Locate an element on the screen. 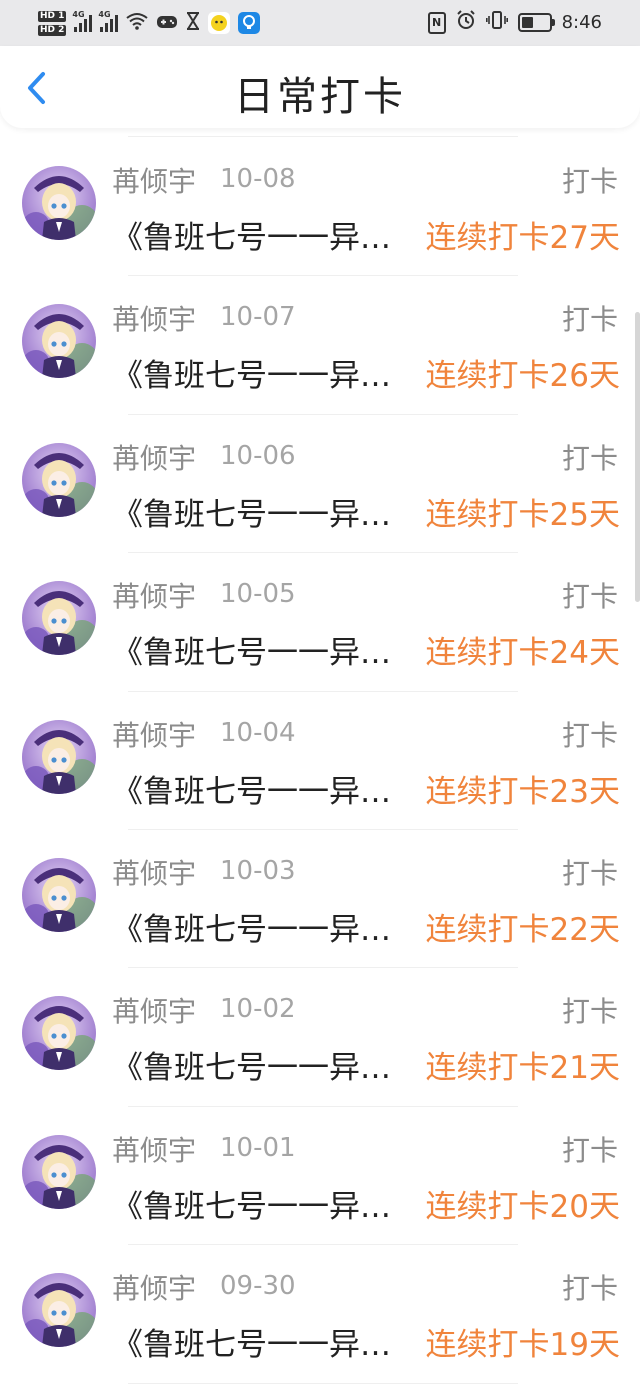  checkin-date: 10-06 is located at coordinates (258, 455).